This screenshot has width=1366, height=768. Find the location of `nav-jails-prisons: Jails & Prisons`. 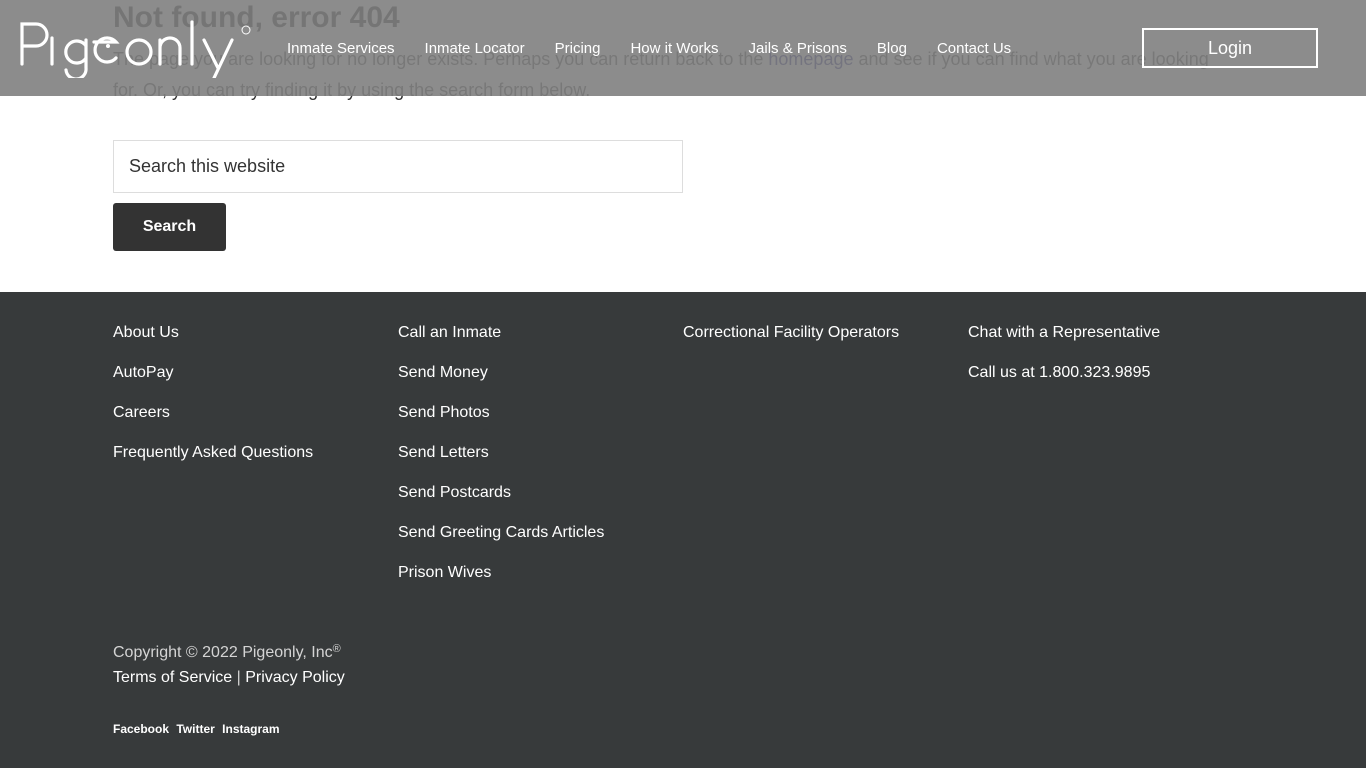

nav-jails-prisons: Jails & Prisons is located at coordinates (798, 49).